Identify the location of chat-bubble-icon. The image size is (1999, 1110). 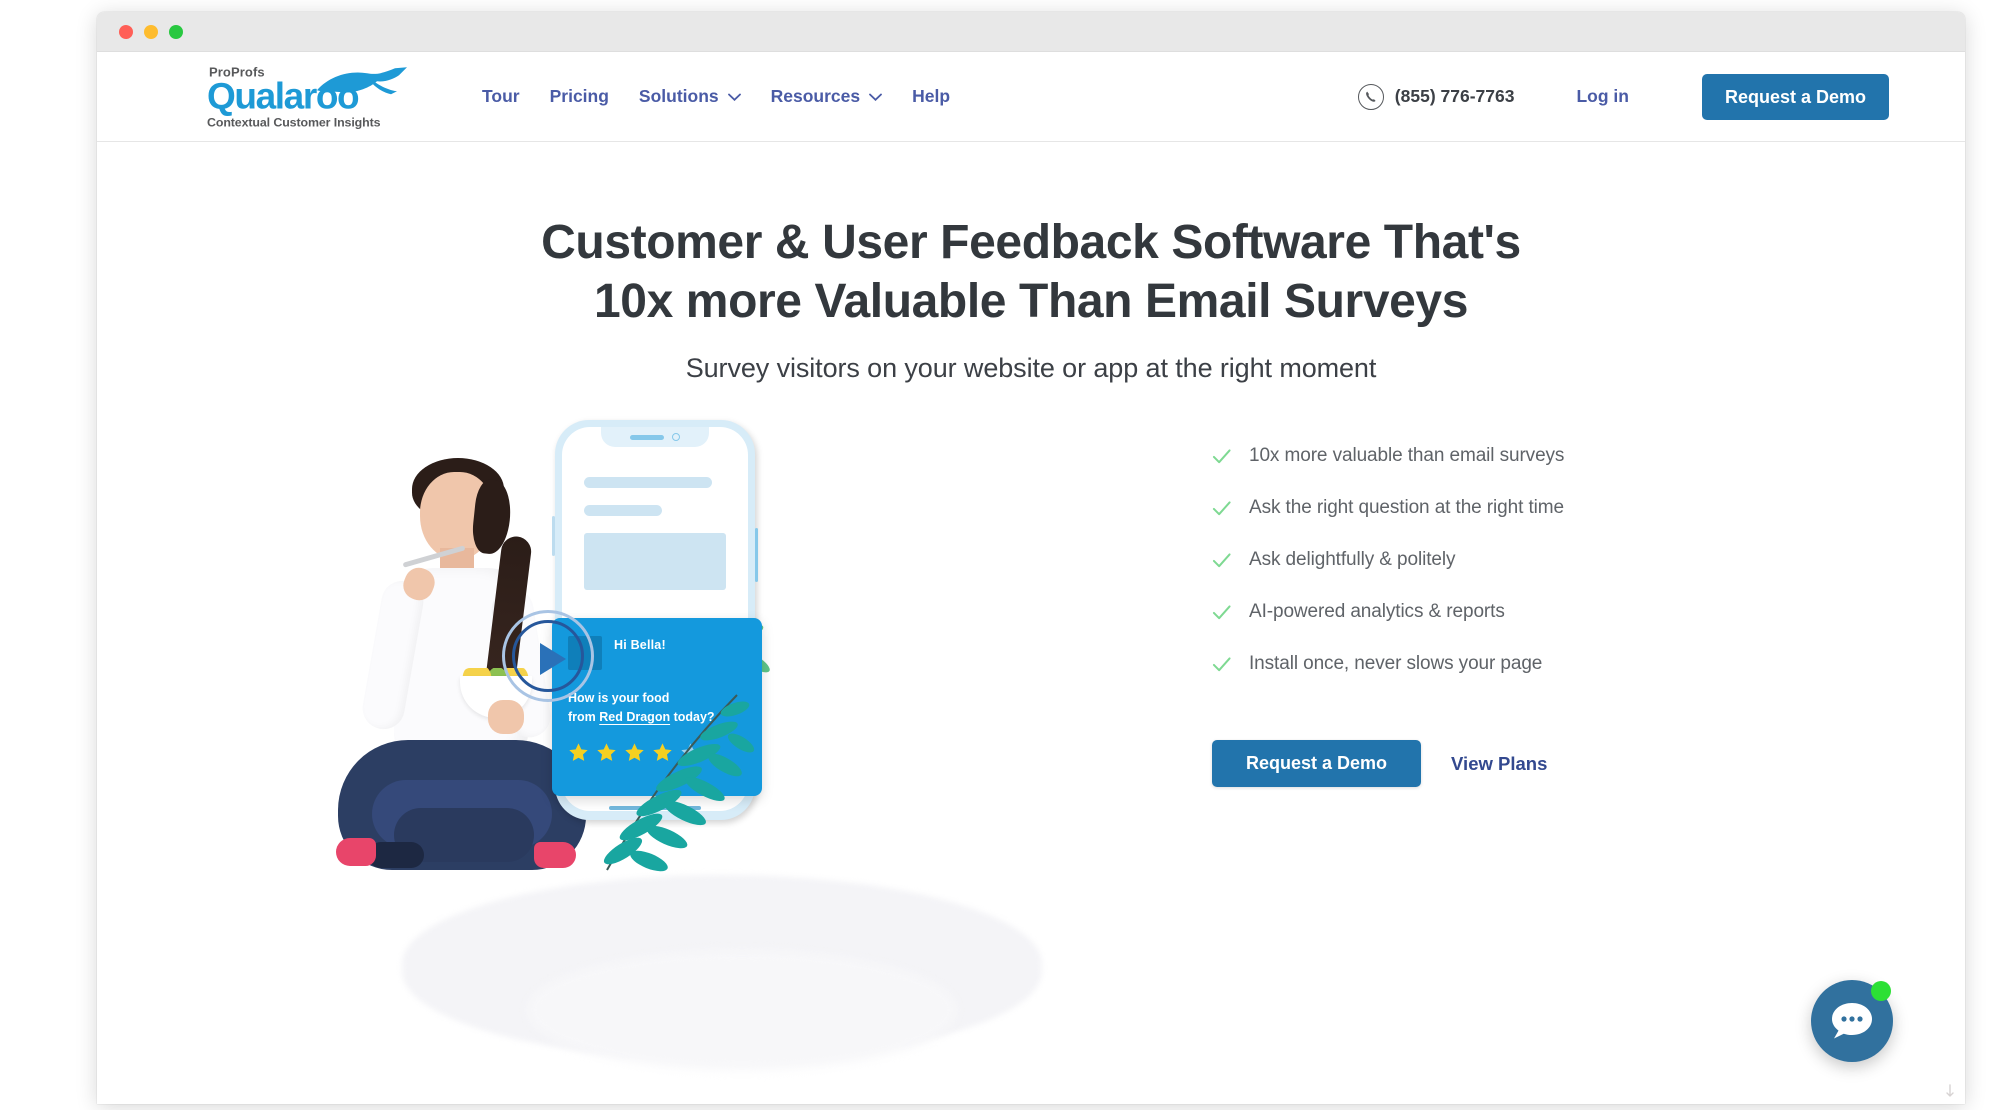
(1852, 1021).